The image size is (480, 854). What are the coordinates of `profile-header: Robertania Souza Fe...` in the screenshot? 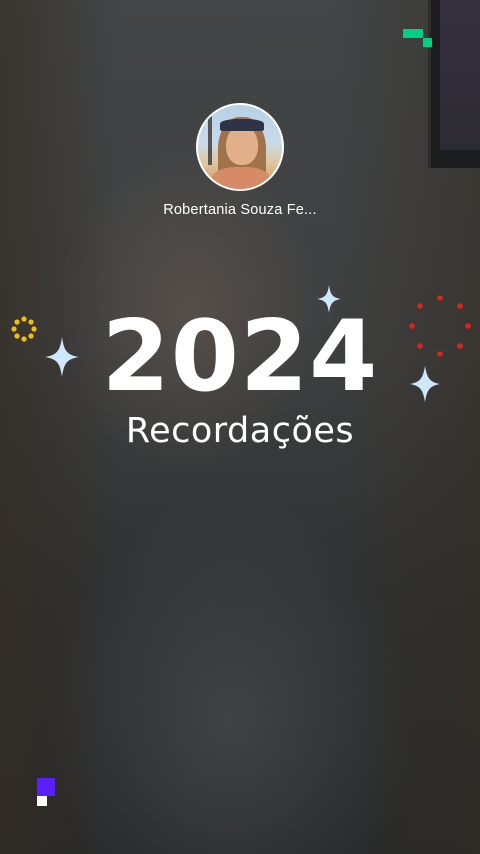 It's located at (240, 160).